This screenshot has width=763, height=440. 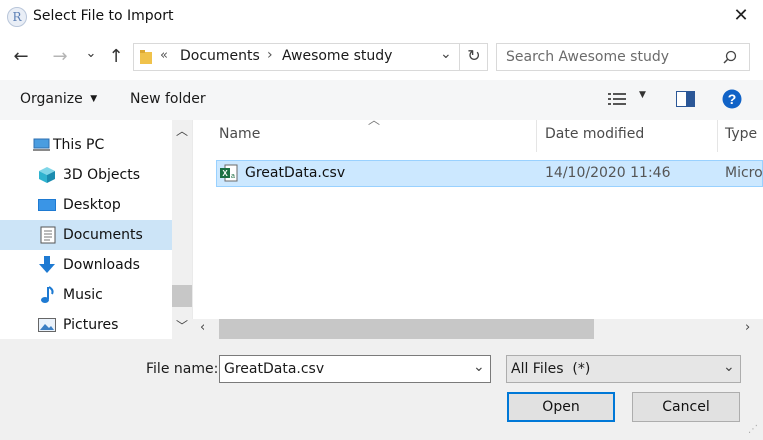 What do you see at coordinates (91, 325) in the screenshot?
I see `sidebar-item-label: Pictures` at bounding box center [91, 325].